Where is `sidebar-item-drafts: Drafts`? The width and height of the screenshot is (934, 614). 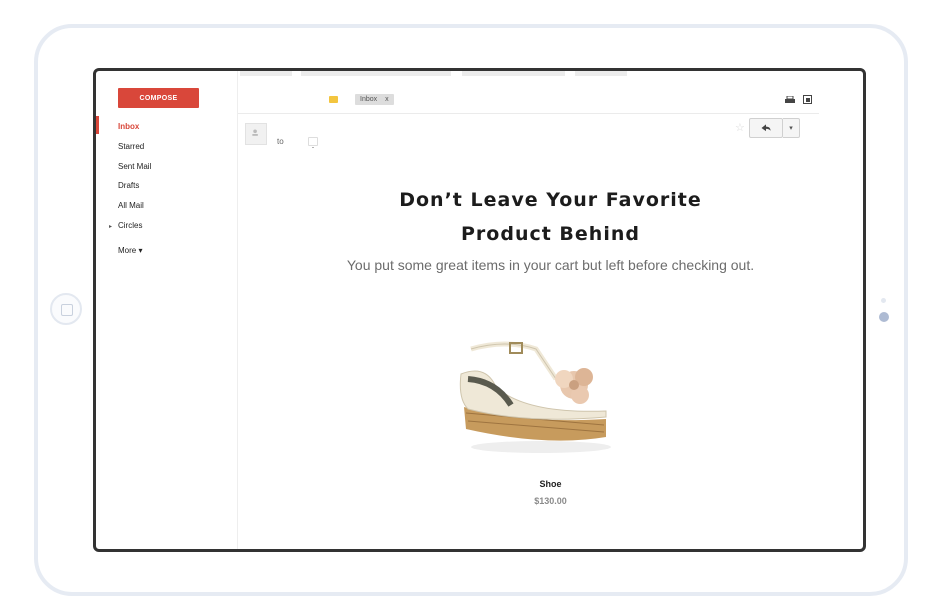 sidebar-item-drafts: Drafts is located at coordinates (128, 185).